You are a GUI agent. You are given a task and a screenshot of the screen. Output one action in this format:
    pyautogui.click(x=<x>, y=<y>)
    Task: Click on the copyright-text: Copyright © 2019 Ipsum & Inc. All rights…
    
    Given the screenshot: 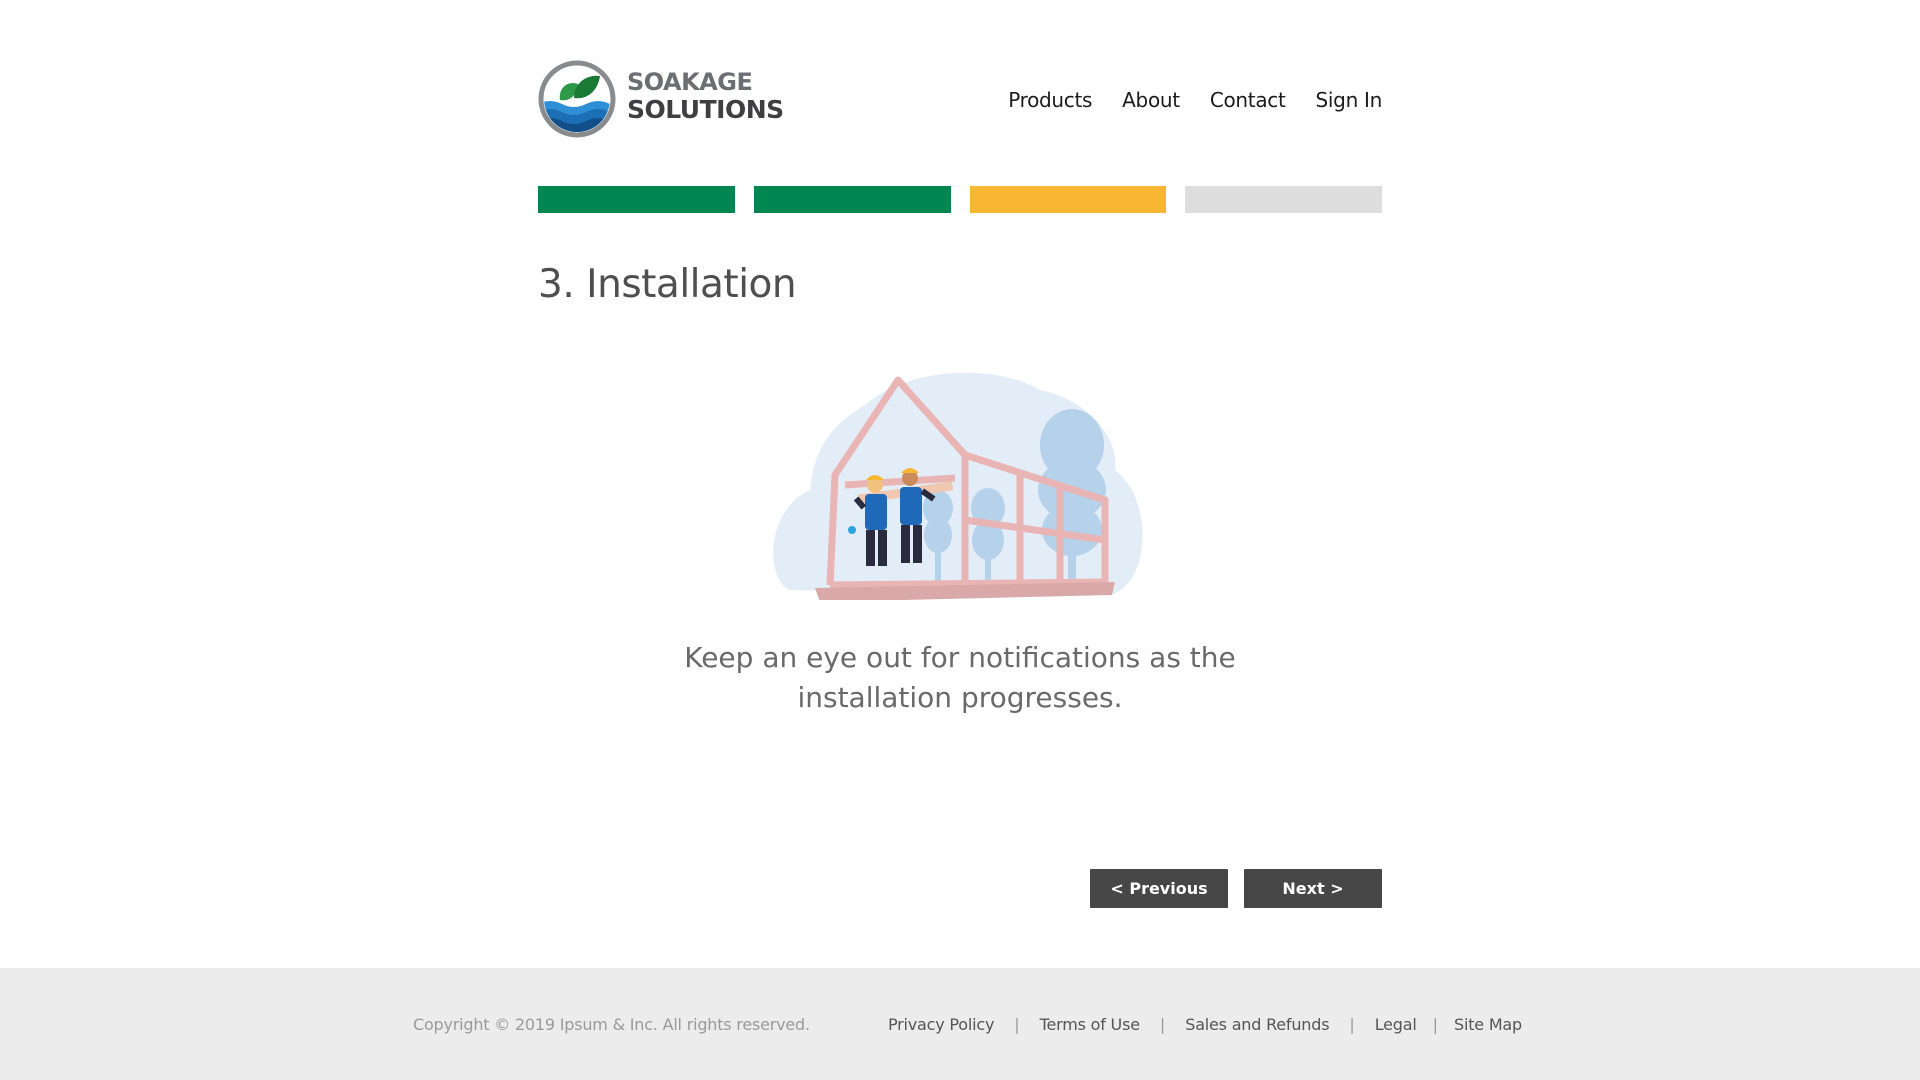 What is the action you would take?
    pyautogui.click(x=611, y=1024)
    